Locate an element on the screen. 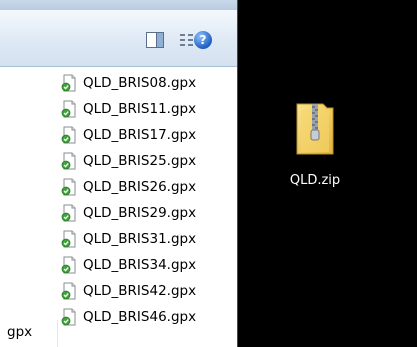 The image size is (417, 347). file-list-item: QLD_BRIS34.gpx is located at coordinates (128, 265).